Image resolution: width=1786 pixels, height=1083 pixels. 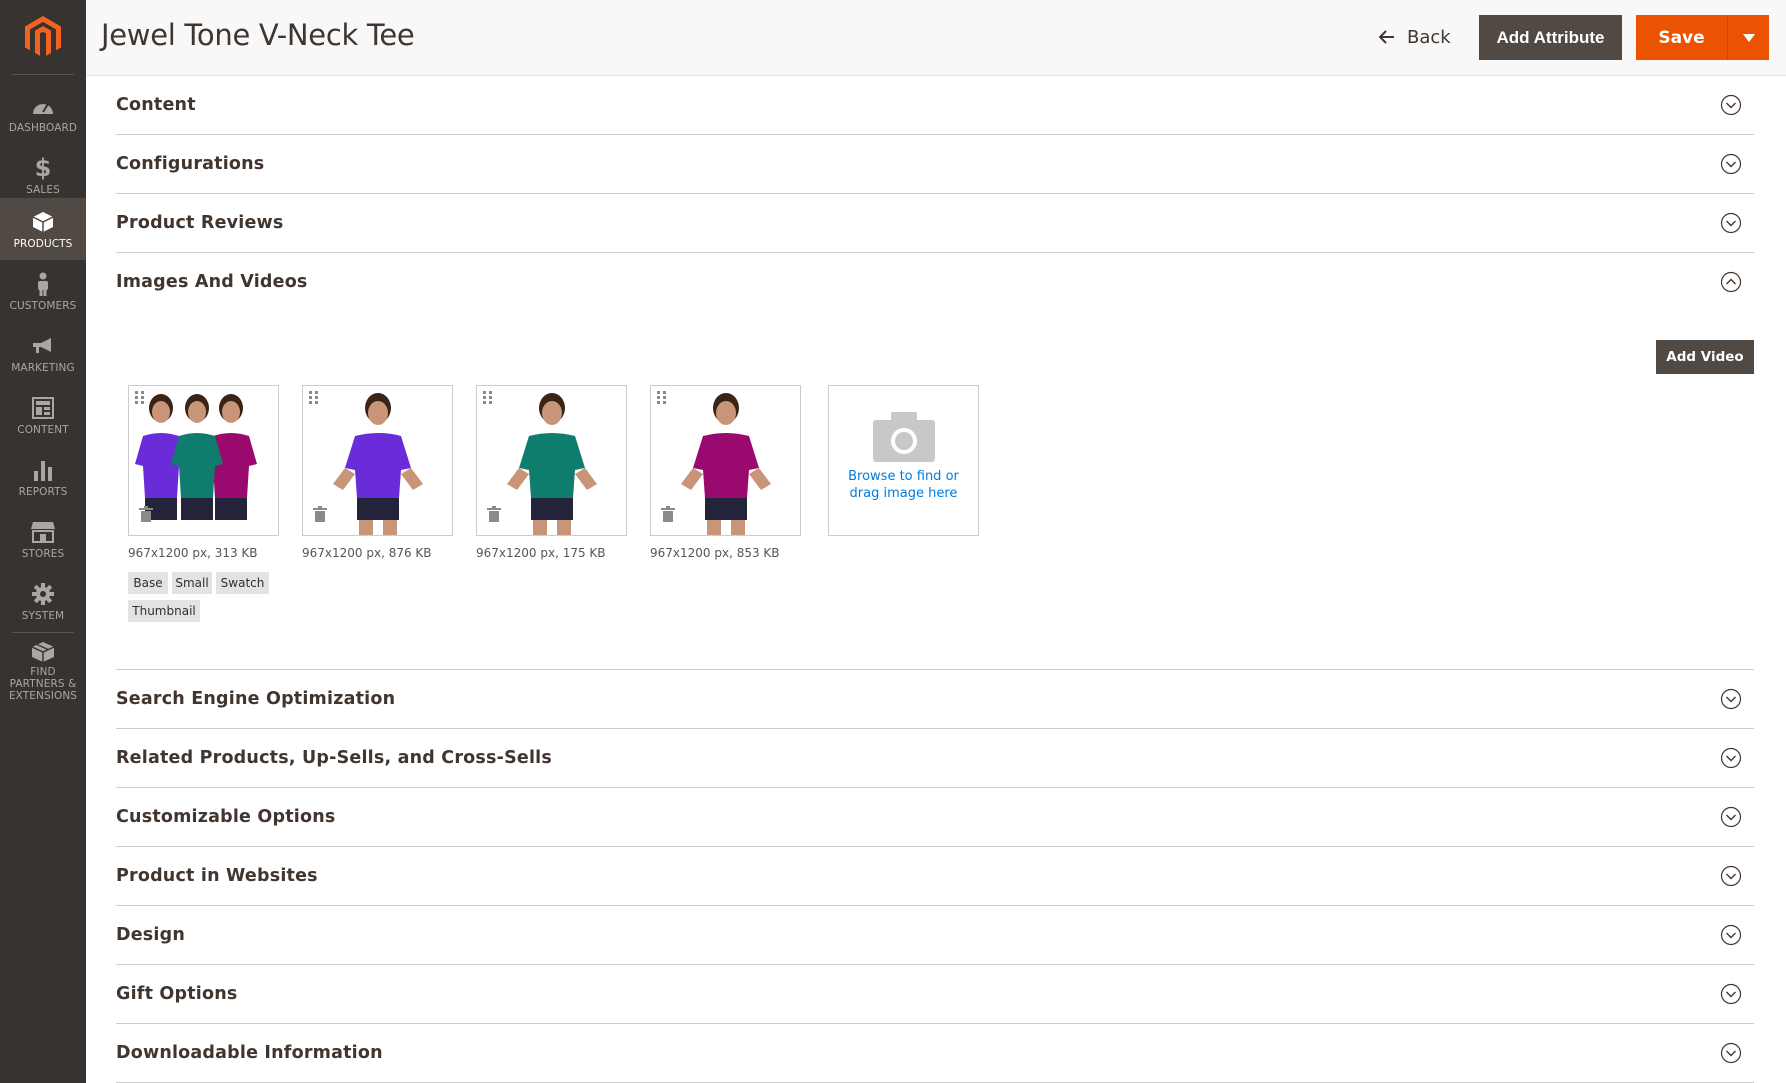 What do you see at coordinates (148, 583) in the screenshot?
I see `image-role-badge: Base` at bounding box center [148, 583].